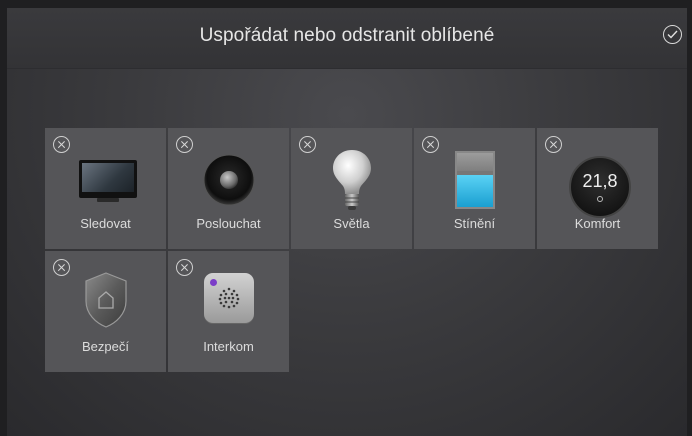 The height and width of the screenshot is (436, 692). I want to click on favorite-tile-stineni: Stínění, so click(474, 188).